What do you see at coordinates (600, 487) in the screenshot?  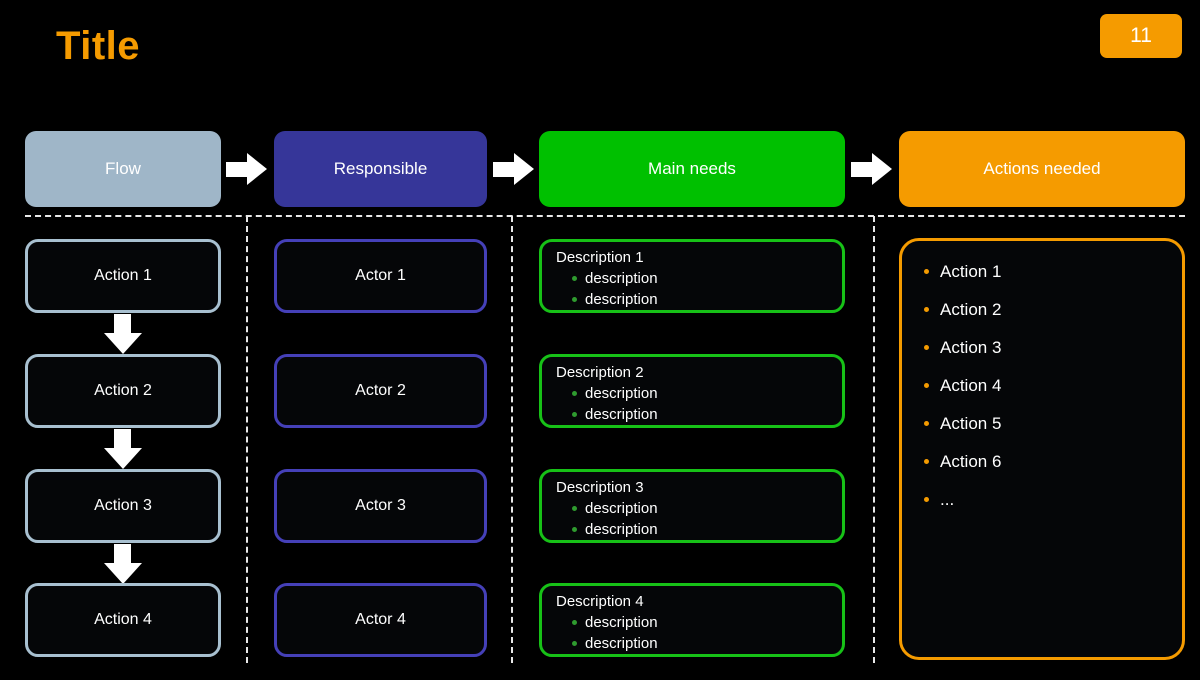 I see `description-title: Description 3` at bounding box center [600, 487].